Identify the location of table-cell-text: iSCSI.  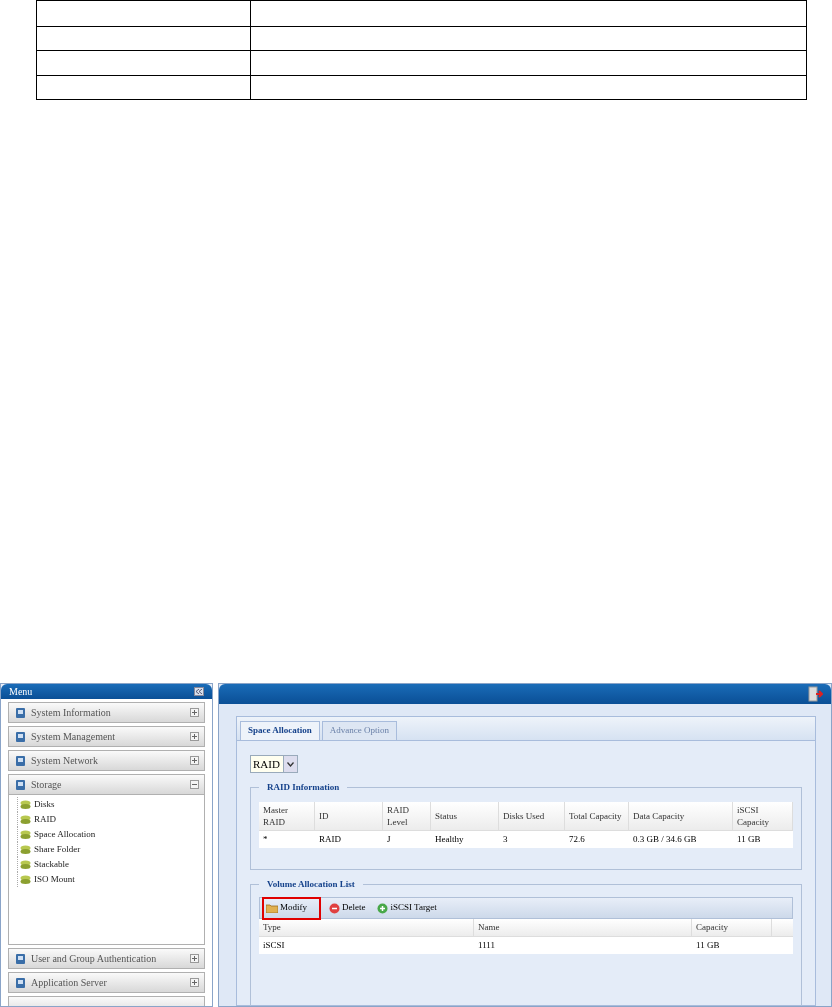
(274, 945).